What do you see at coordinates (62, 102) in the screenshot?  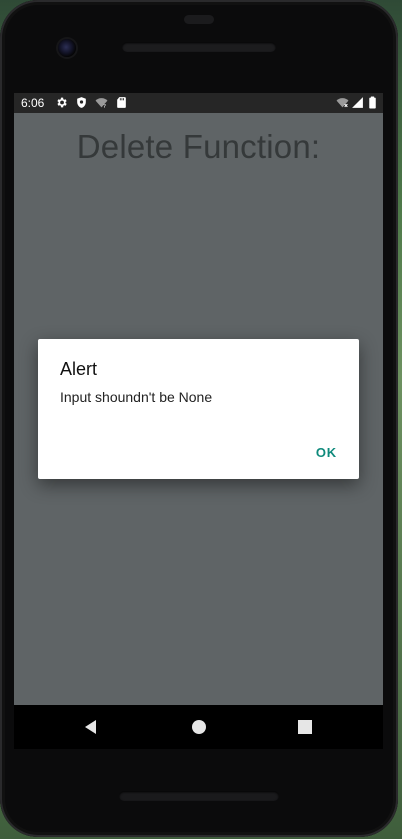 I see `settings-icon` at bounding box center [62, 102].